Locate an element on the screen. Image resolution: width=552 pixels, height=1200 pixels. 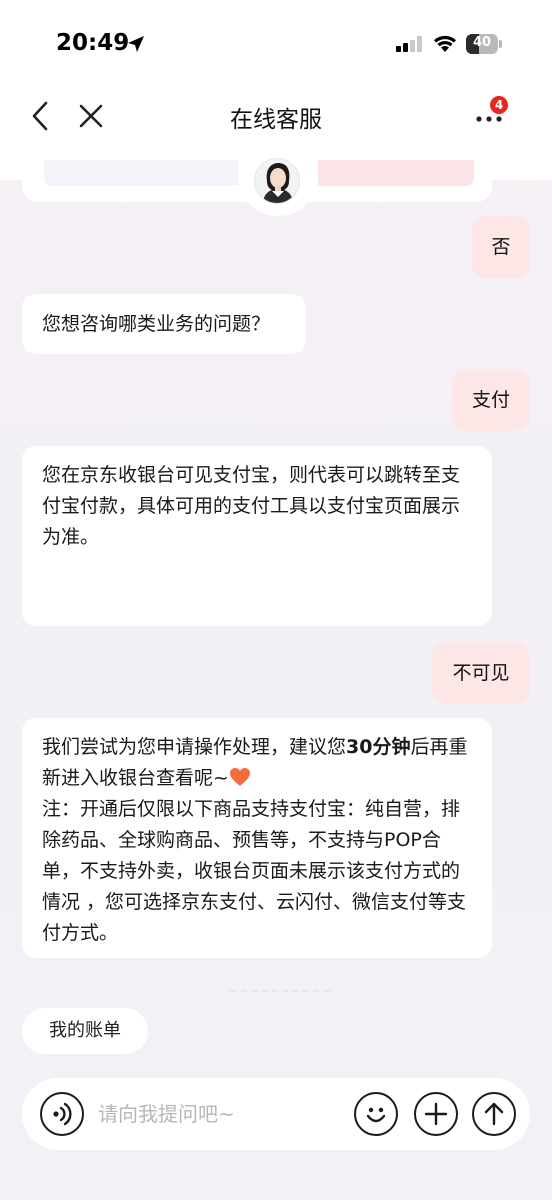
quick-reply-my-bill: 我的账单 is located at coordinates (85, 1031).